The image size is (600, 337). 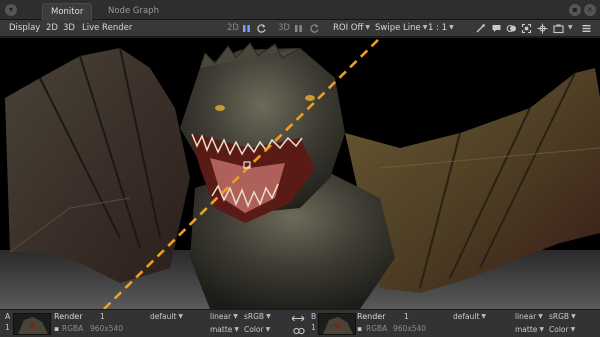 I want to click on slot-a-matte-dropdown: matte ▼, so click(x=224, y=330).